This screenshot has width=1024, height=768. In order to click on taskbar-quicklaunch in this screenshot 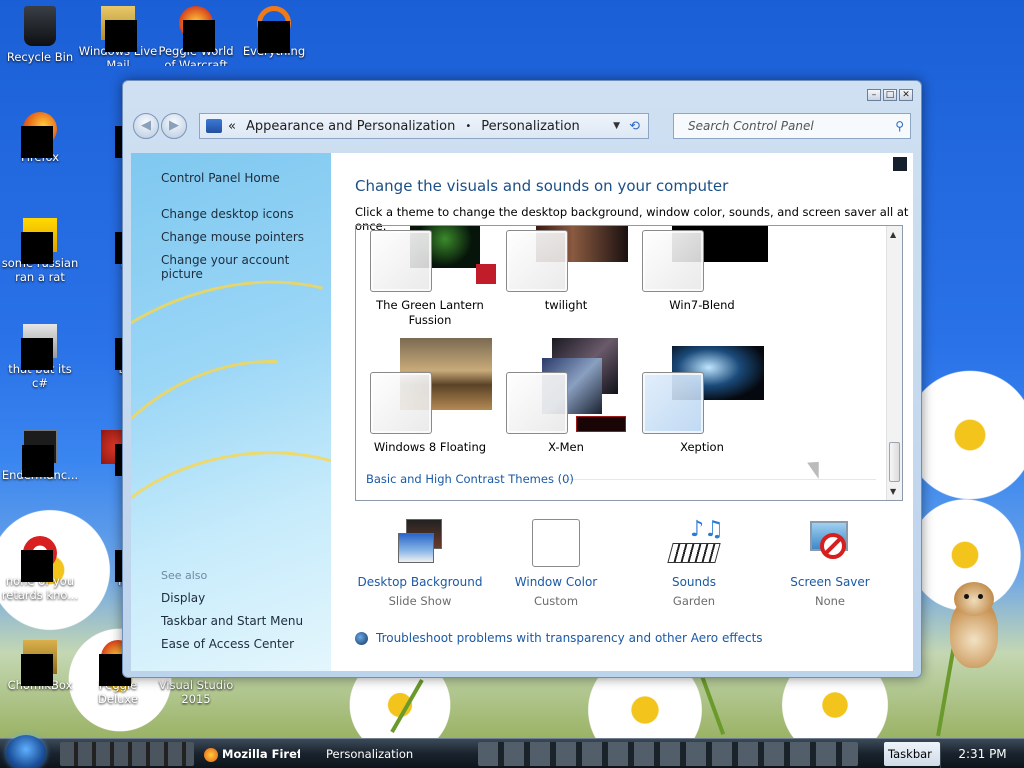, I will do `click(127, 754)`.